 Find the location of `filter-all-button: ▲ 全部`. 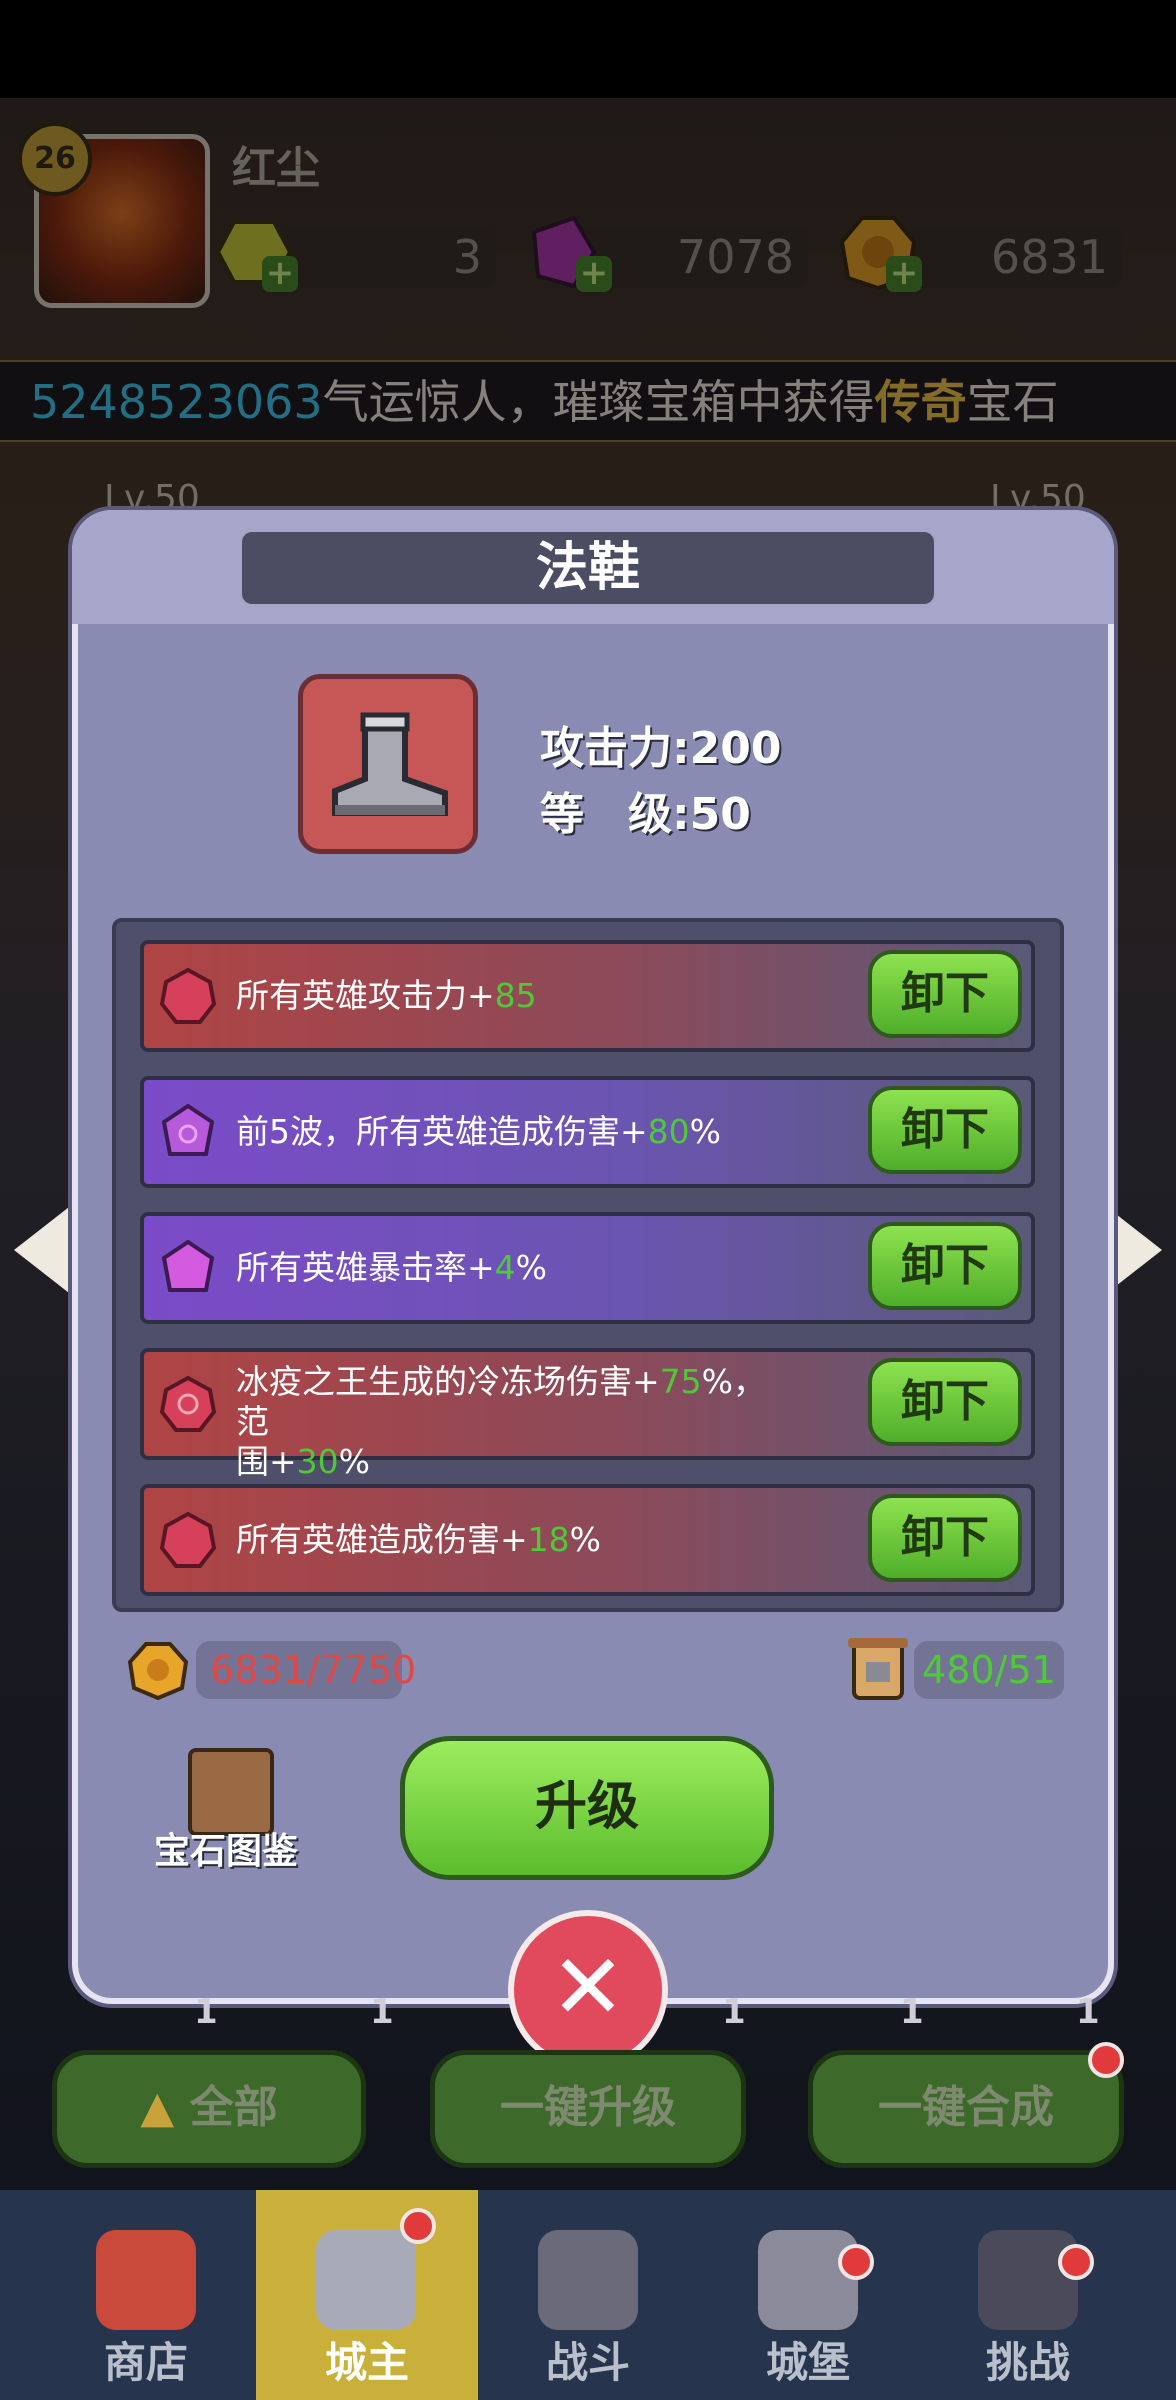

filter-all-button: ▲ 全部 is located at coordinates (209, 2109).